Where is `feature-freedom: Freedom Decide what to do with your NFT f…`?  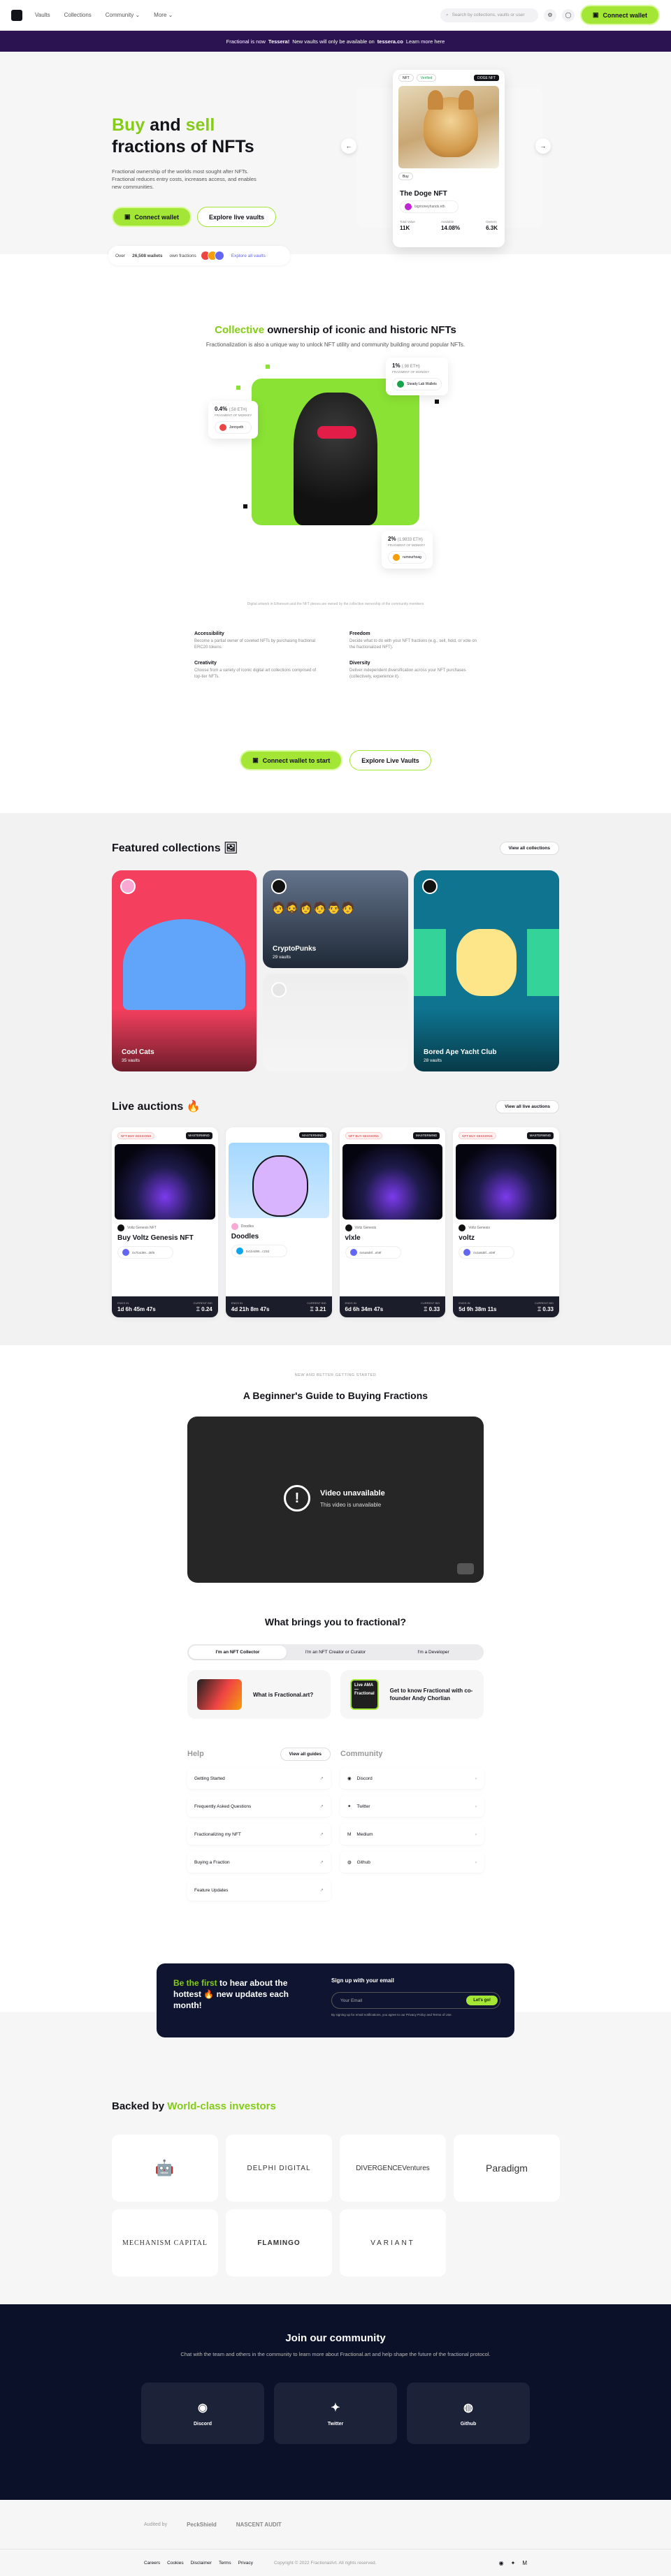
feature-freedom: Freedom Decide what to do with your NFT f… is located at coordinates (413, 641).